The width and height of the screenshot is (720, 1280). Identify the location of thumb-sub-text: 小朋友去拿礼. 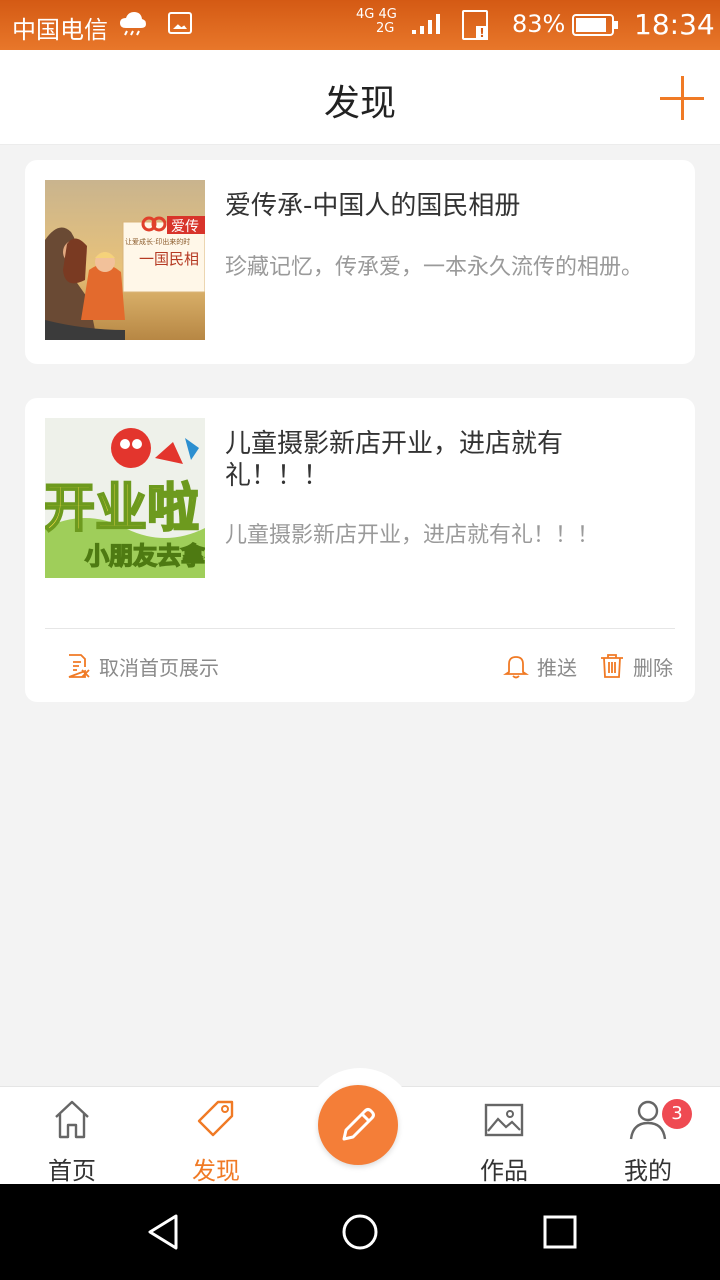
(145, 556).